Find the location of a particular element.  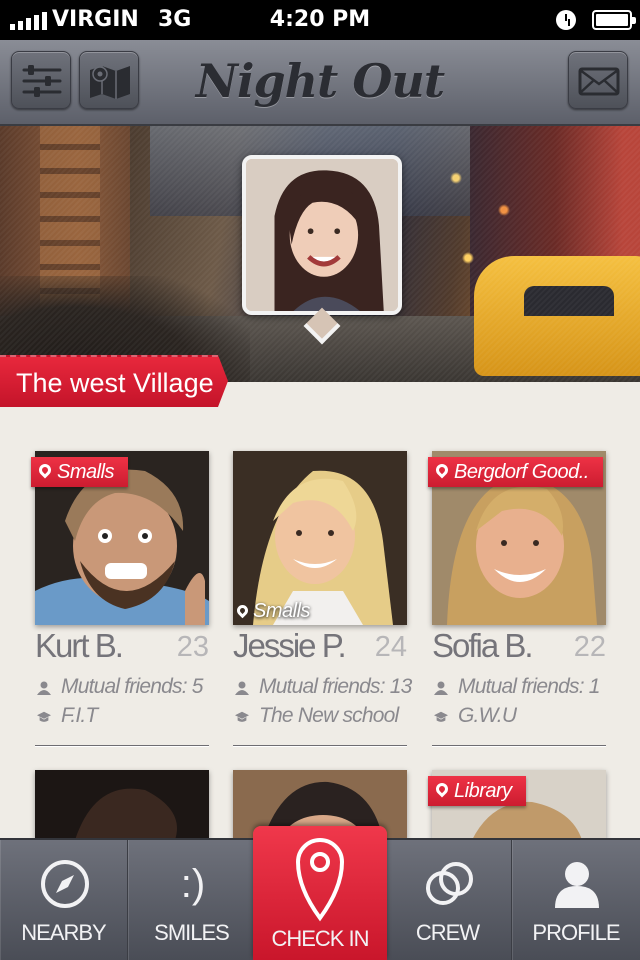

venue-tag-label: Bergdorf Good.. is located at coordinates (521, 472).